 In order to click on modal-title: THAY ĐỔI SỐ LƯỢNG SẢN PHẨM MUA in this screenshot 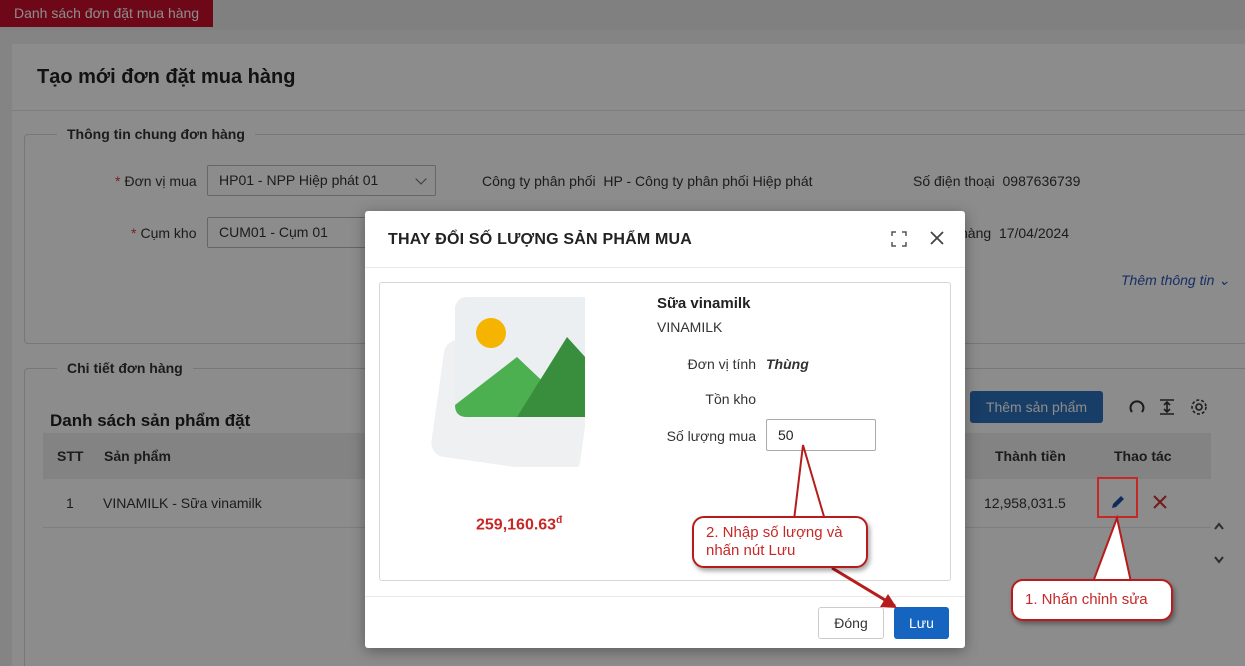, I will do `click(540, 239)`.